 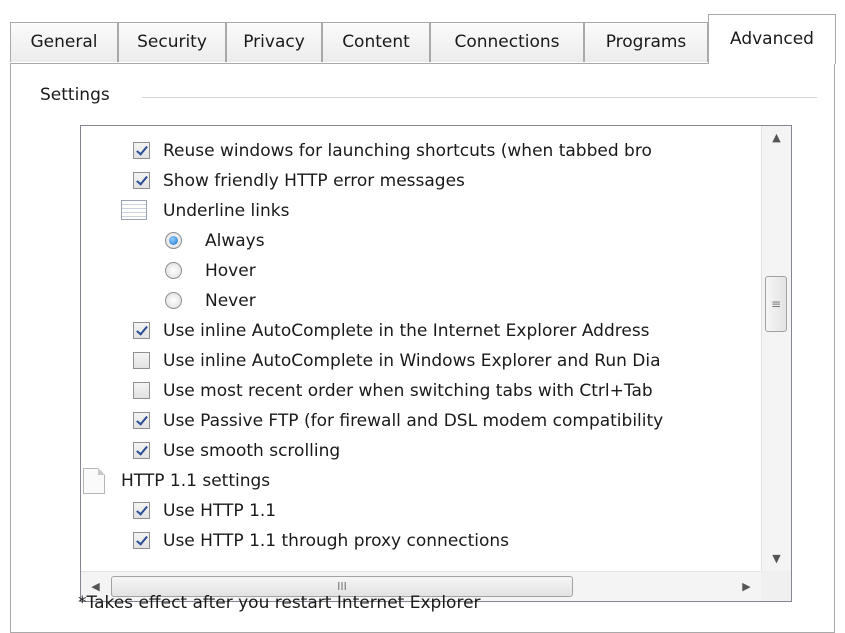 What do you see at coordinates (79, 95) in the screenshot?
I see `settings-group-label: Settings` at bounding box center [79, 95].